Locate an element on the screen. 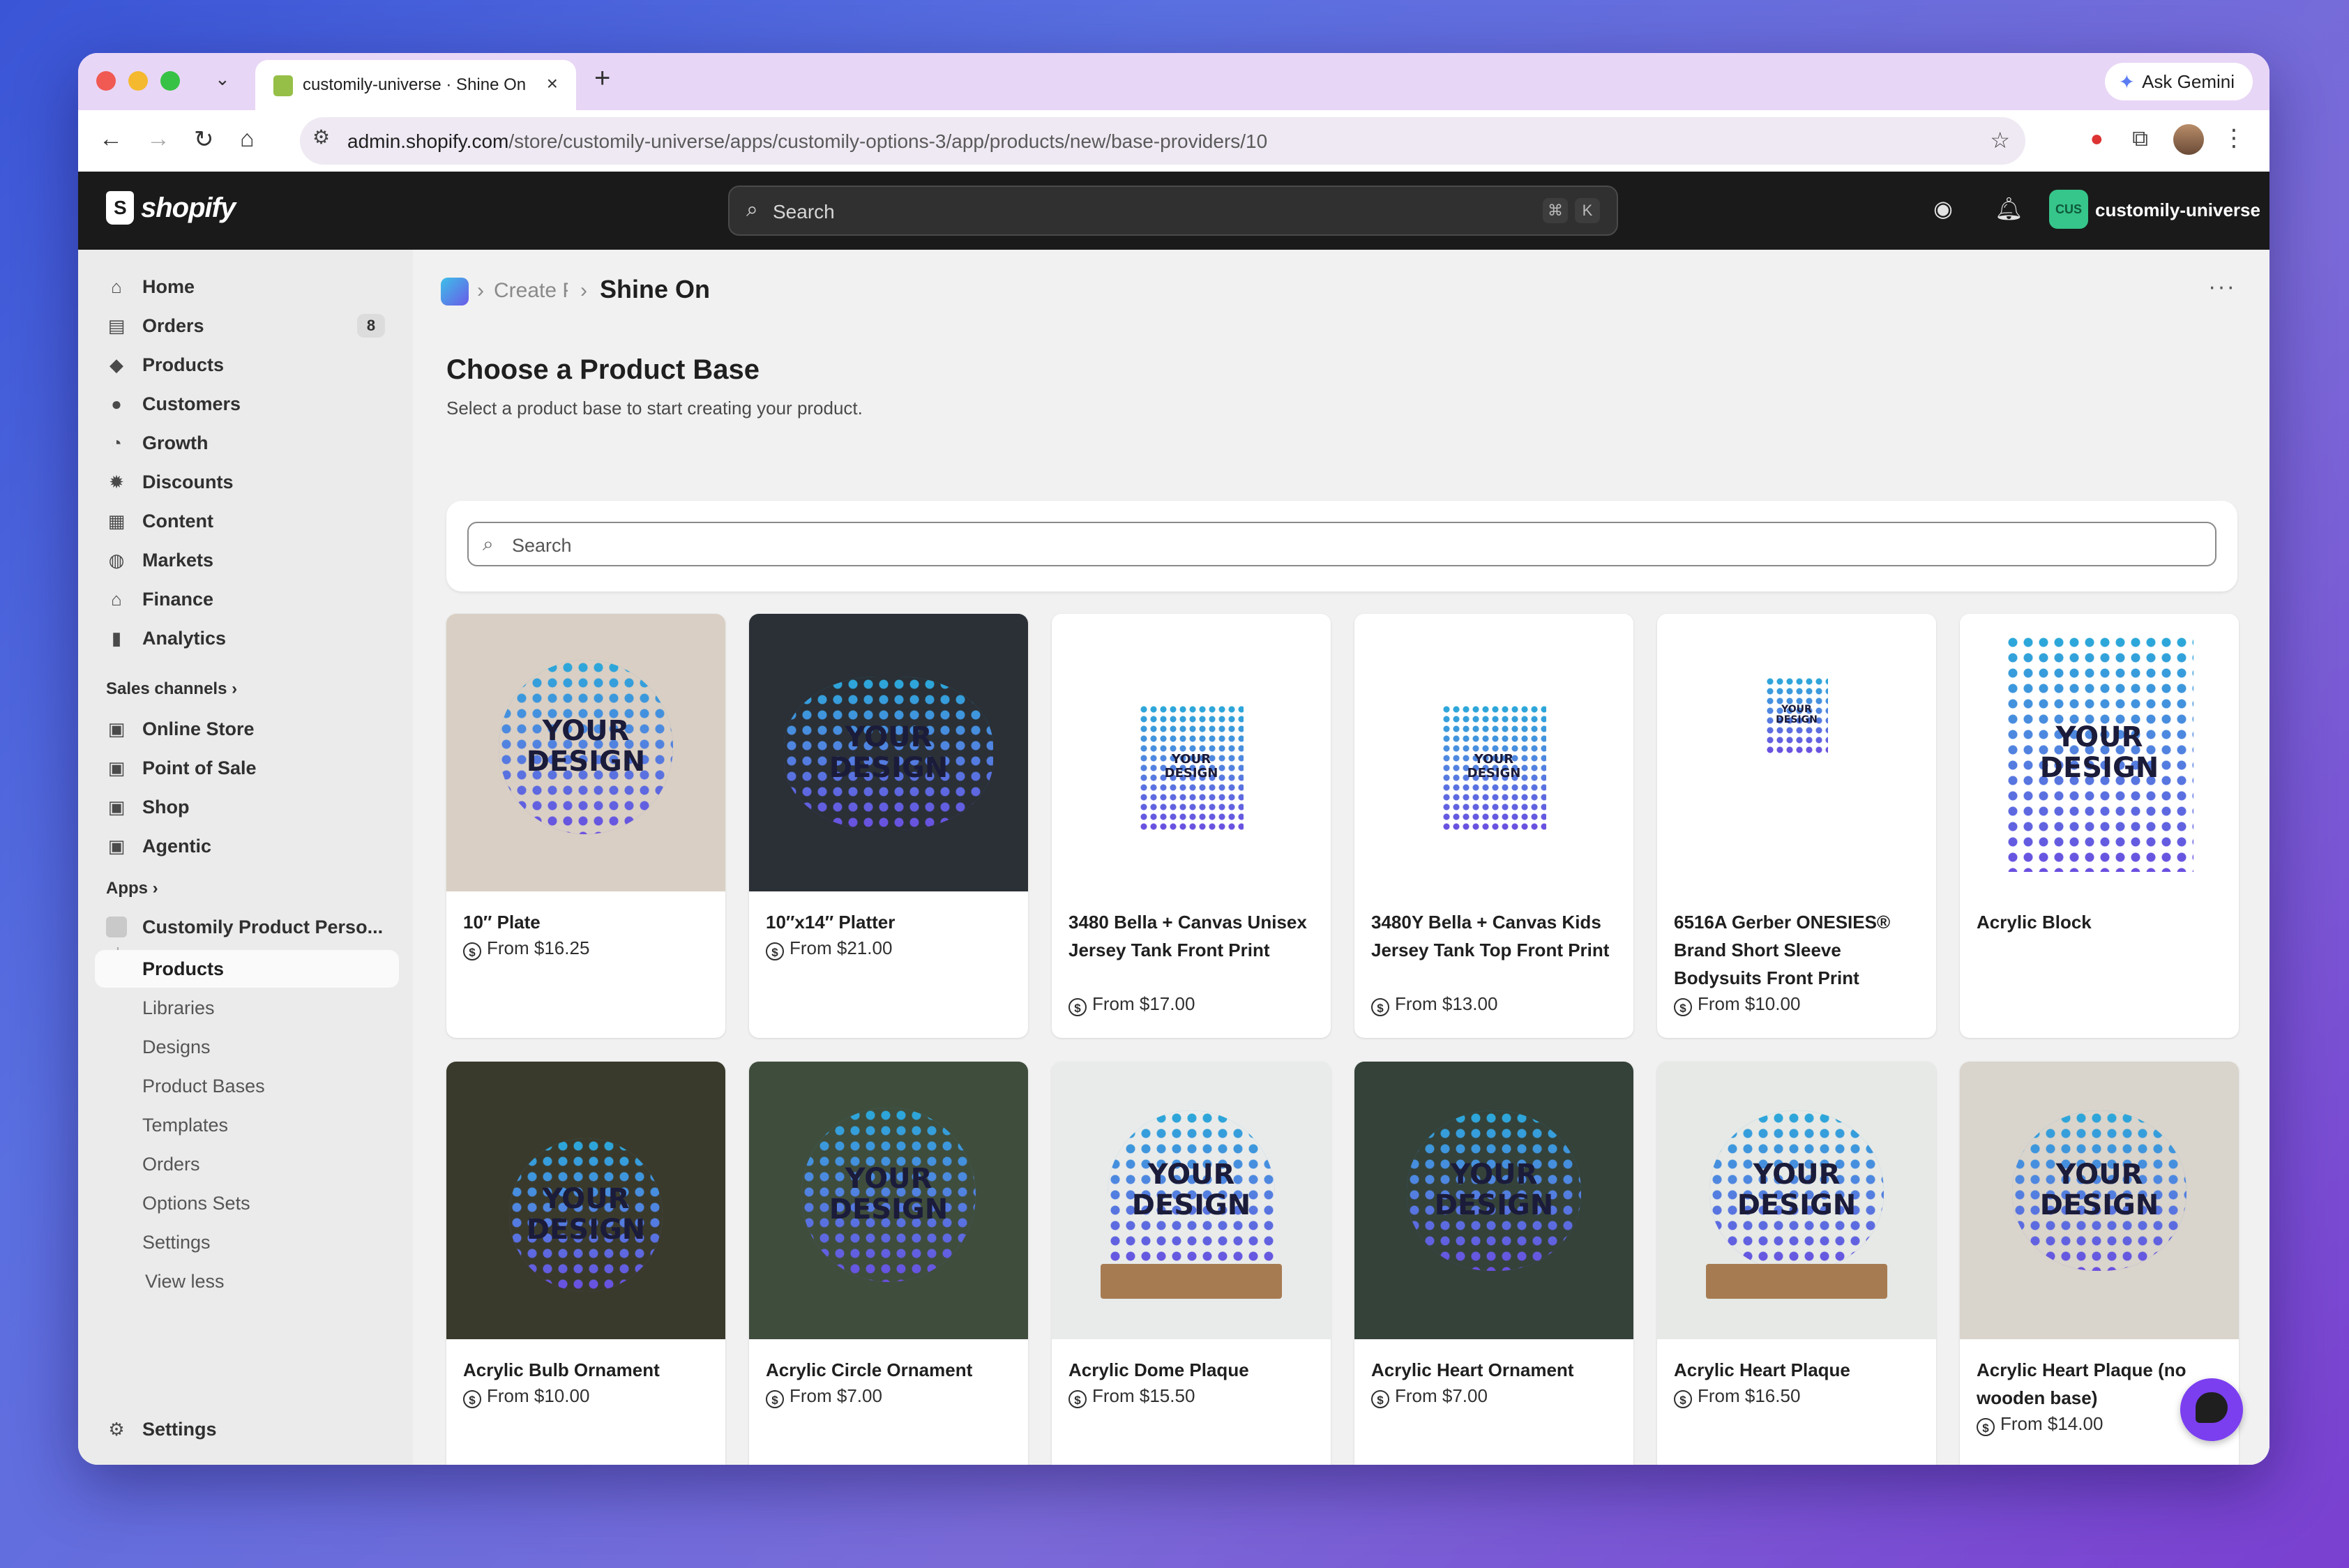 This screenshot has height=1568, width=2349. site-settings-icon: ⚙ is located at coordinates (321, 137).